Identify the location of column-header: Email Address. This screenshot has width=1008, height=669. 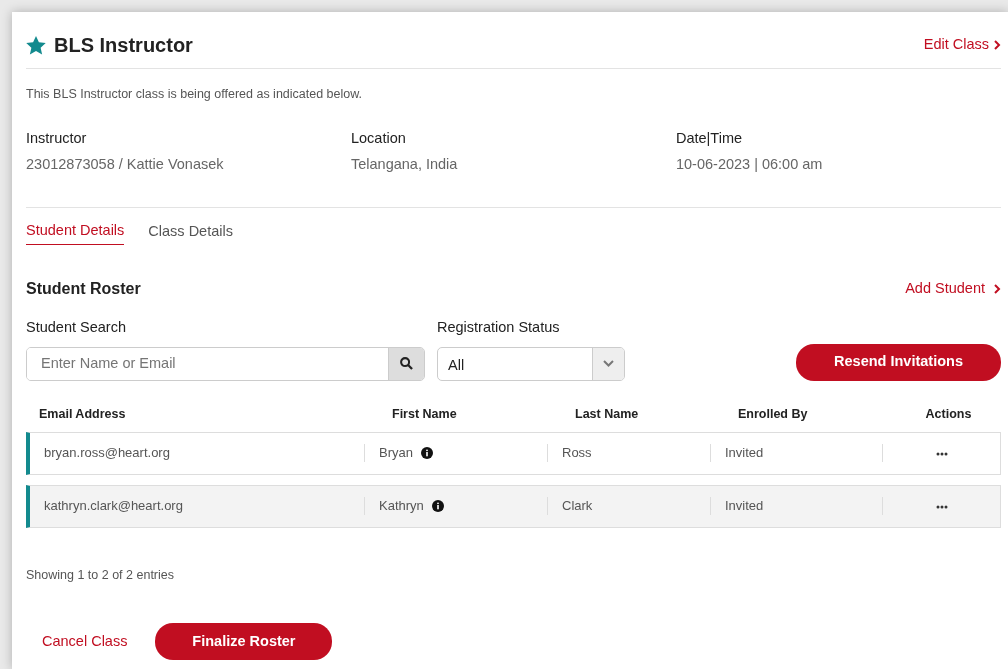
(83, 414).